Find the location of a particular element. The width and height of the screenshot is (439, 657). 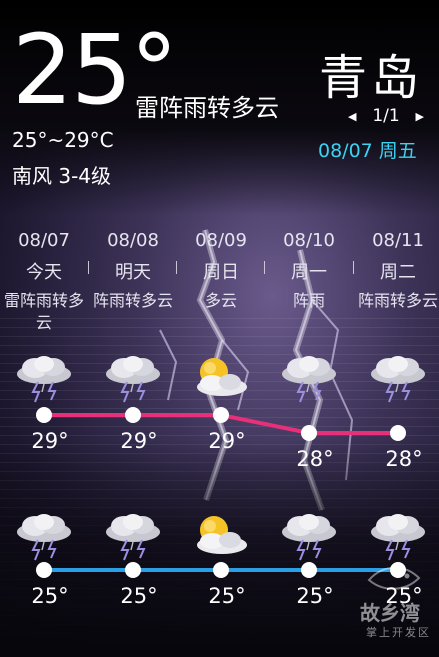

watermark-fish-icon is located at coordinates (394, 578).